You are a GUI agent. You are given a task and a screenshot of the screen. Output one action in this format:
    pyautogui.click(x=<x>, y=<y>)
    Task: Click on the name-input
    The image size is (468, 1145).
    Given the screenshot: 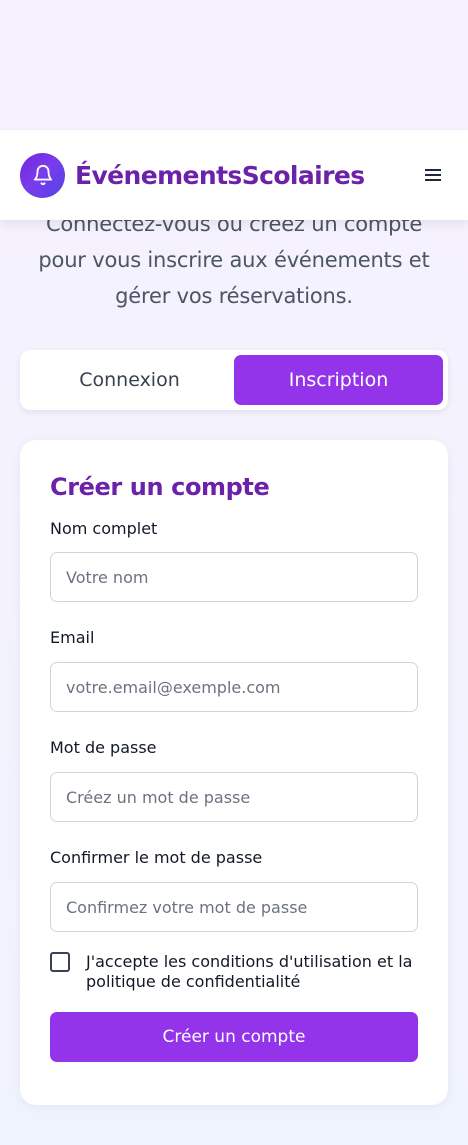 What is the action you would take?
    pyautogui.click(x=234, y=577)
    